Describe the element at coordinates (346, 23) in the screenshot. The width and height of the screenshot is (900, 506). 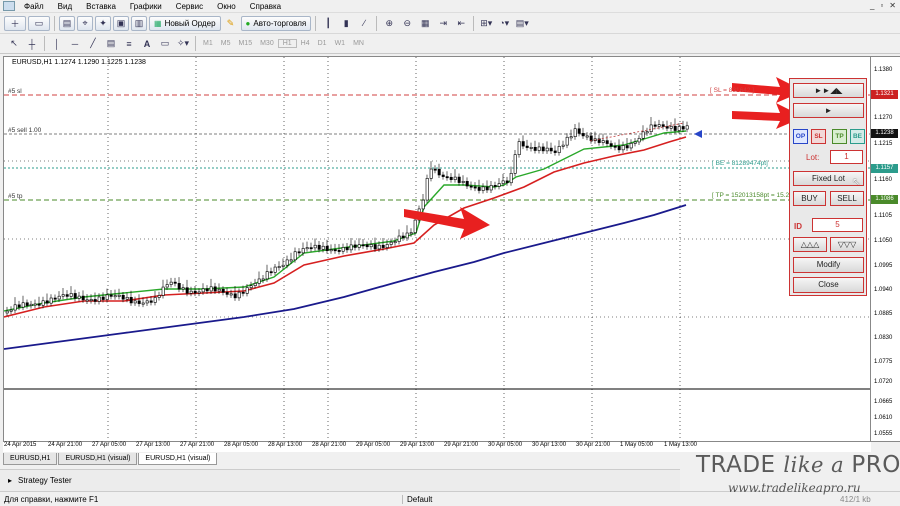
I see `candles-icon: ▮` at that location.